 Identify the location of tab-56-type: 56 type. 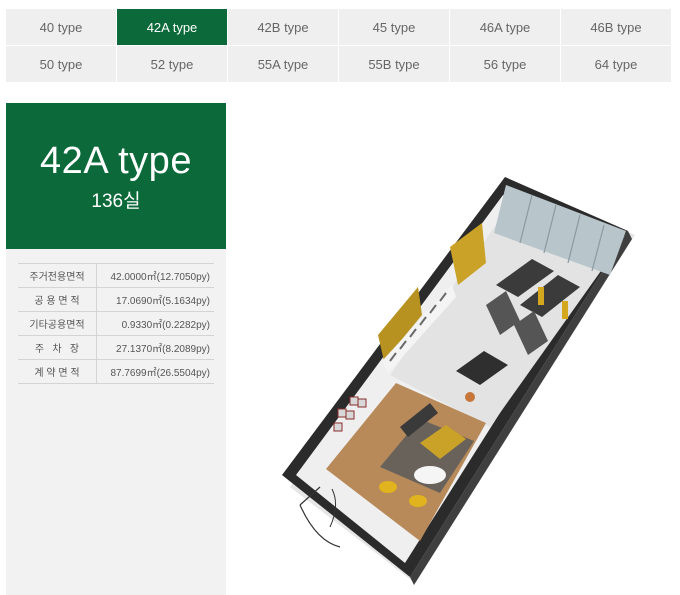
(505, 64).